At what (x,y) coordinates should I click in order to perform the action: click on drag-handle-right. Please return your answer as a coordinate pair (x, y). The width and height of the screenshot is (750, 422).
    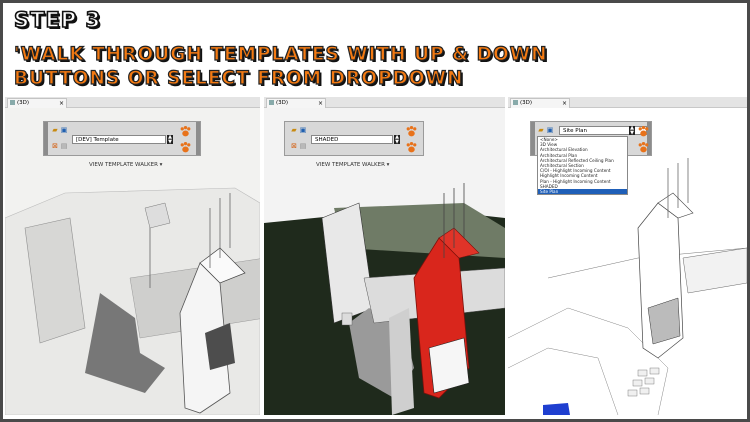
    Looking at the image, I should click on (198, 138).